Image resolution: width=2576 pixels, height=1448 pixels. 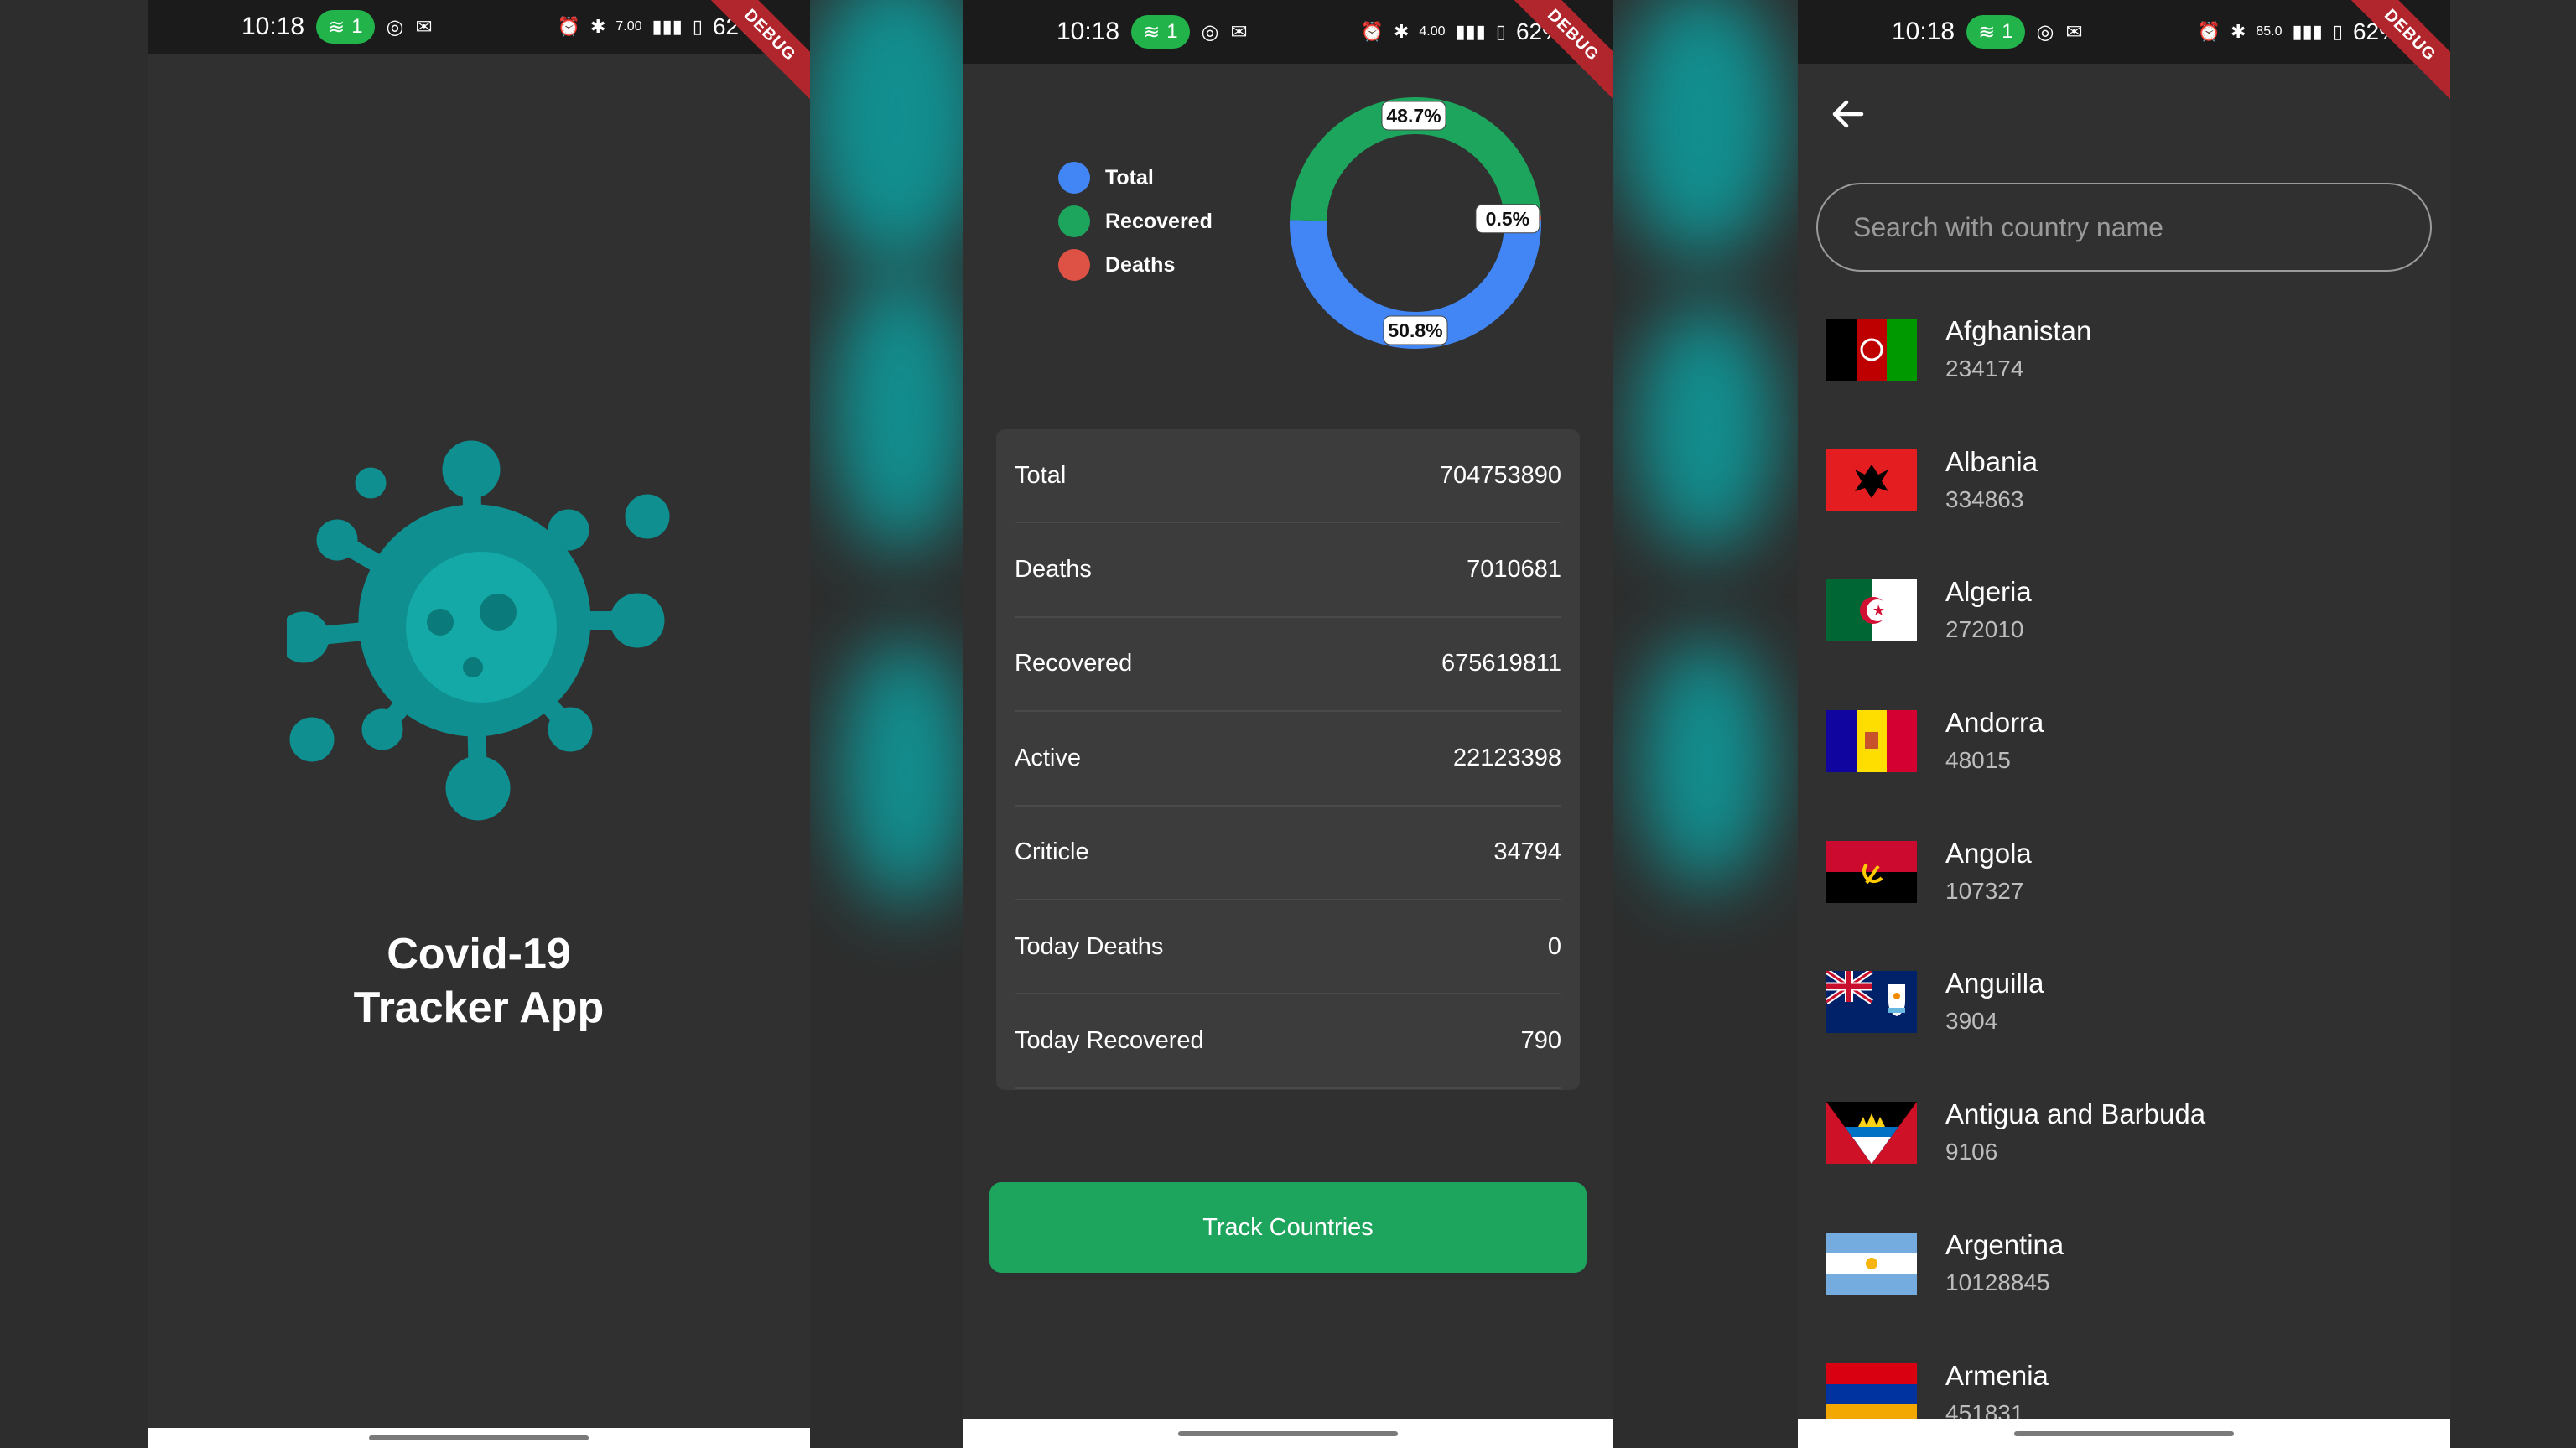 I want to click on donut-label-total: 50.8%, so click(x=1415, y=330).